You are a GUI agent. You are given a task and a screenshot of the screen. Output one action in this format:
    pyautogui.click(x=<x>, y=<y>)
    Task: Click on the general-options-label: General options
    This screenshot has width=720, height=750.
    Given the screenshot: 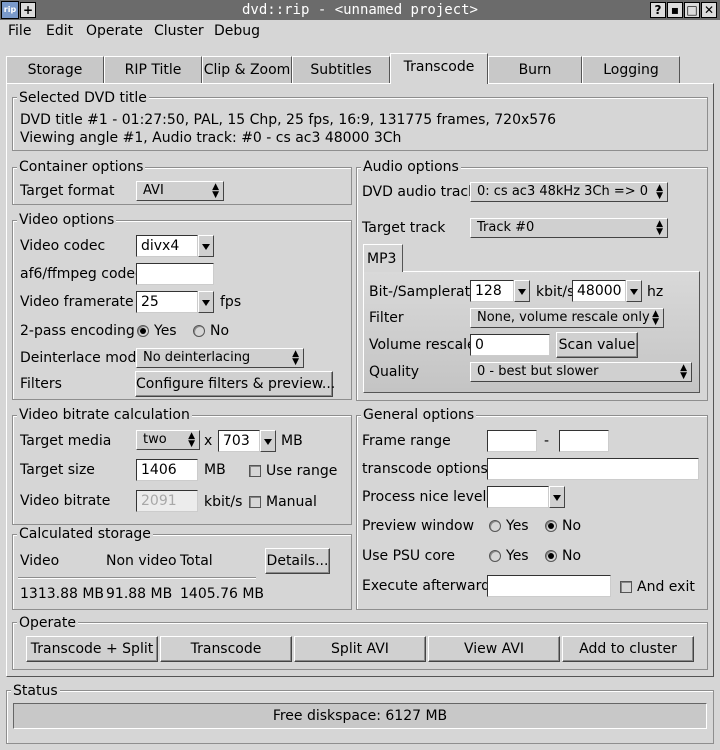 What is the action you would take?
    pyautogui.click(x=419, y=415)
    